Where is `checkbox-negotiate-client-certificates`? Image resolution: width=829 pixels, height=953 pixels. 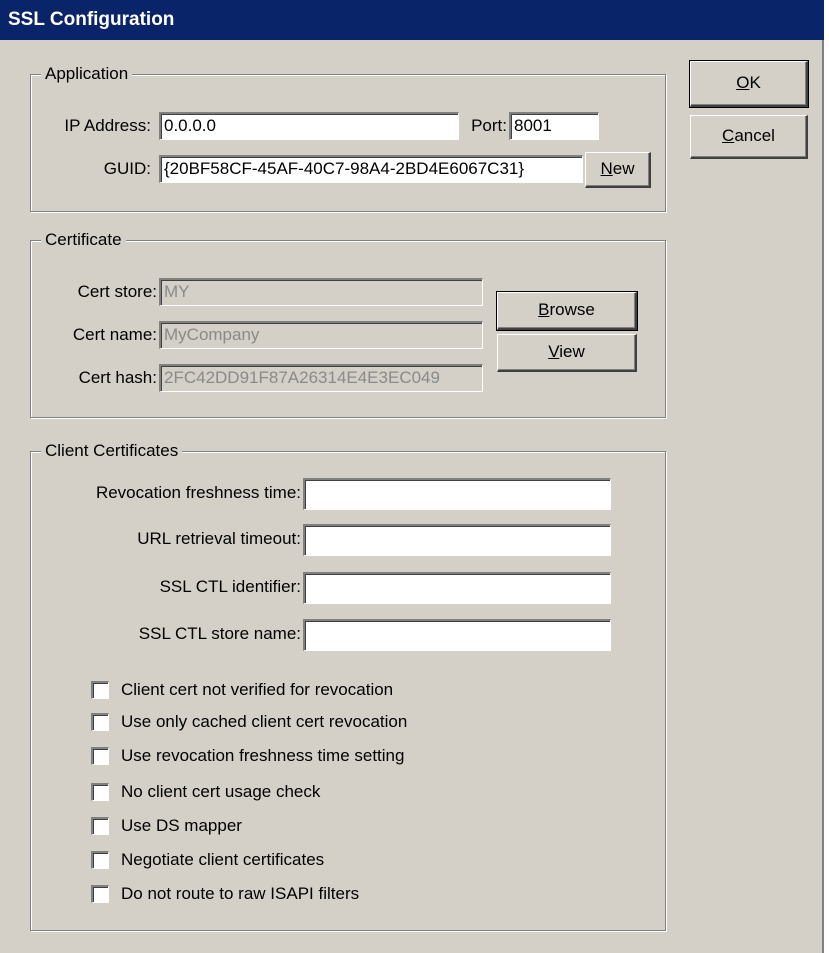
checkbox-negotiate-client-certificates is located at coordinates (100, 860).